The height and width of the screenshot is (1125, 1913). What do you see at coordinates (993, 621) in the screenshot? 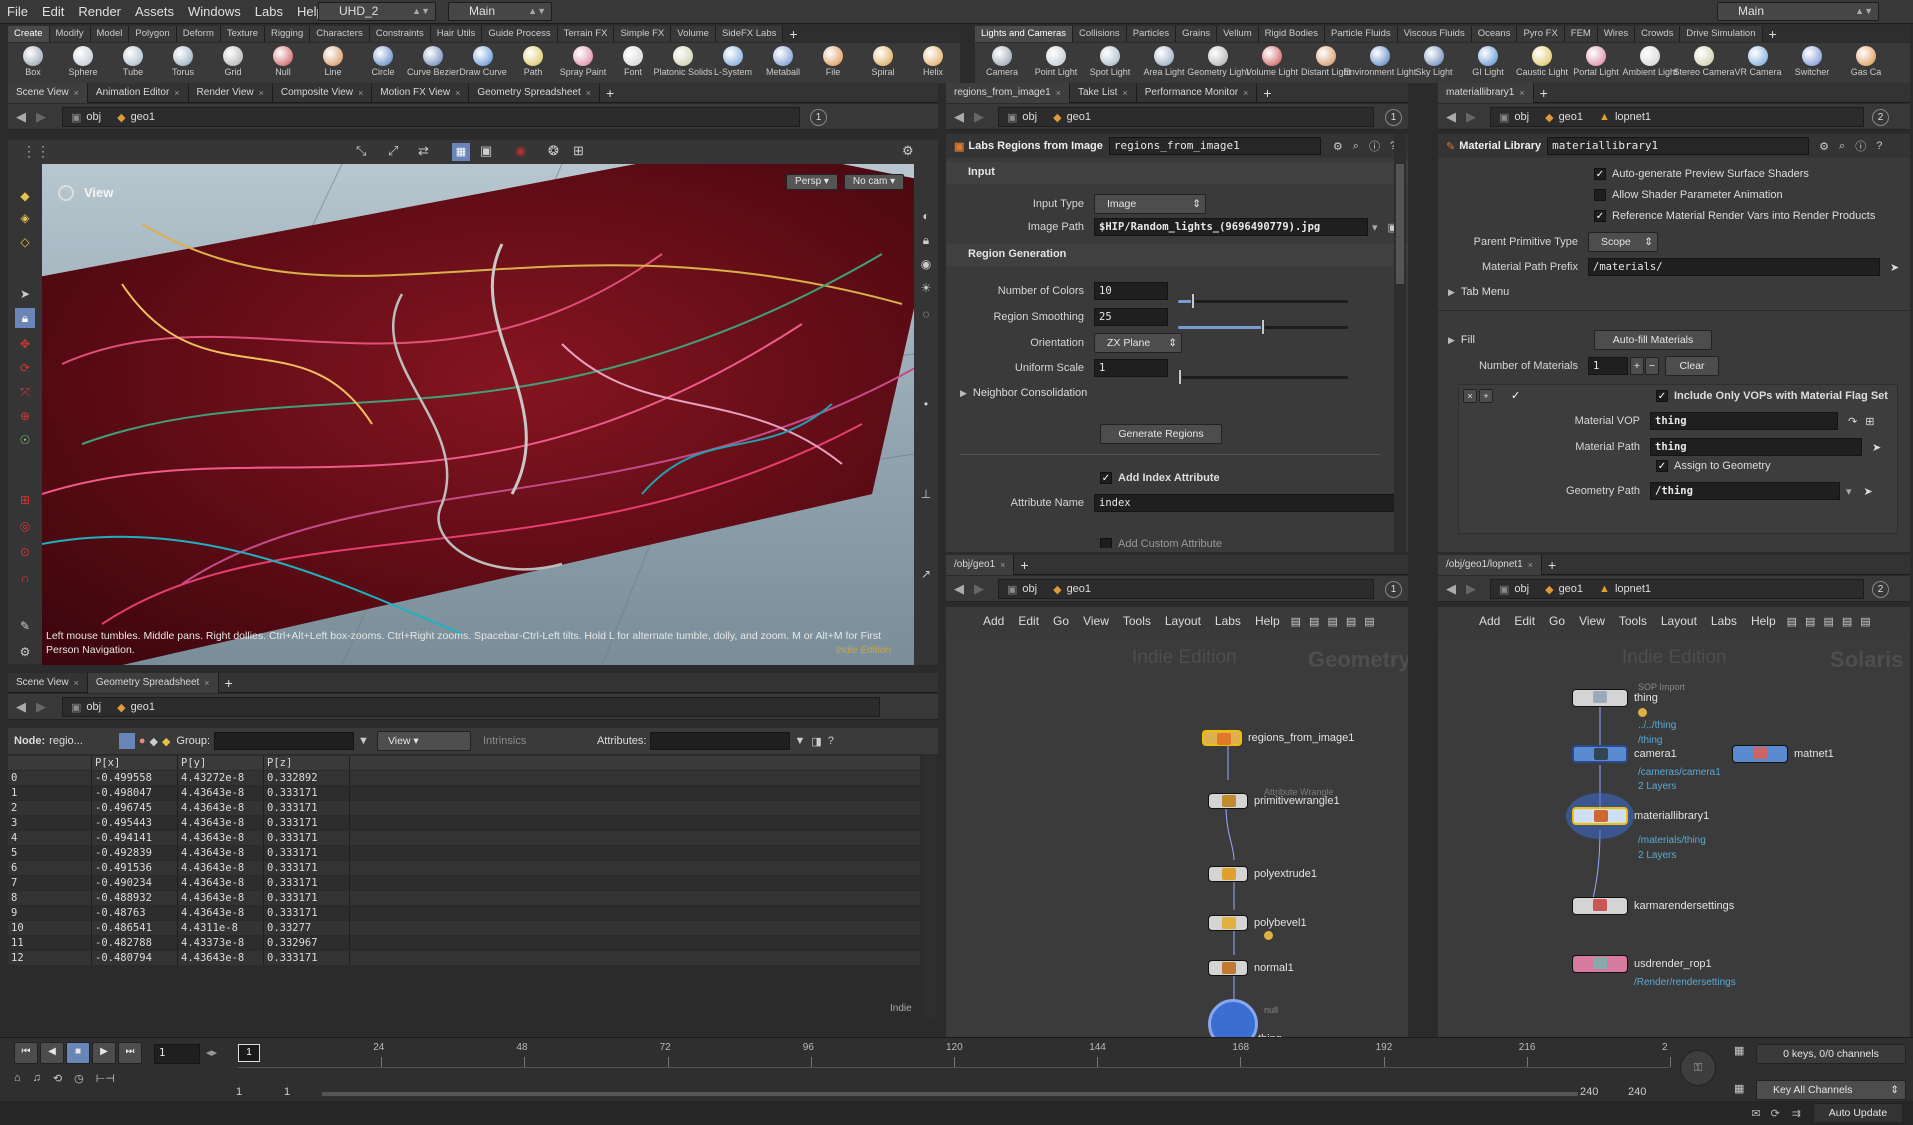
I see `net-menu-add: Add` at bounding box center [993, 621].